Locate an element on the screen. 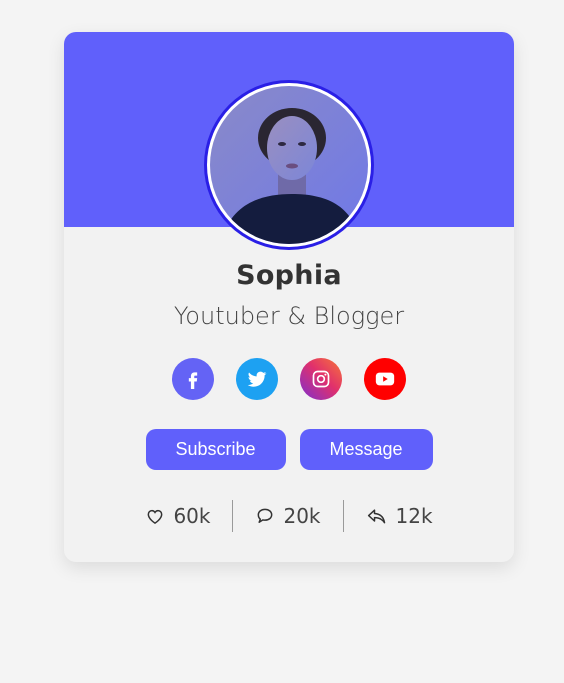 The width and height of the screenshot is (564, 683). profile-stats: 60k 20k 12k is located at coordinates (289, 516).